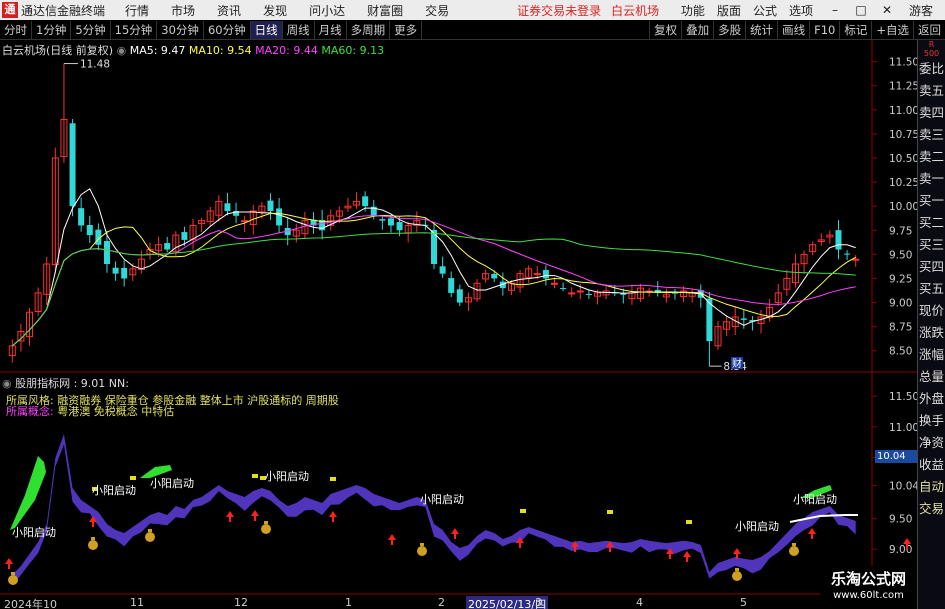 The image size is (945, 609). Describe the element at coordinates (900, 550) in the screenshot. I see `ind-y-tick-label: 9.00` at that location.